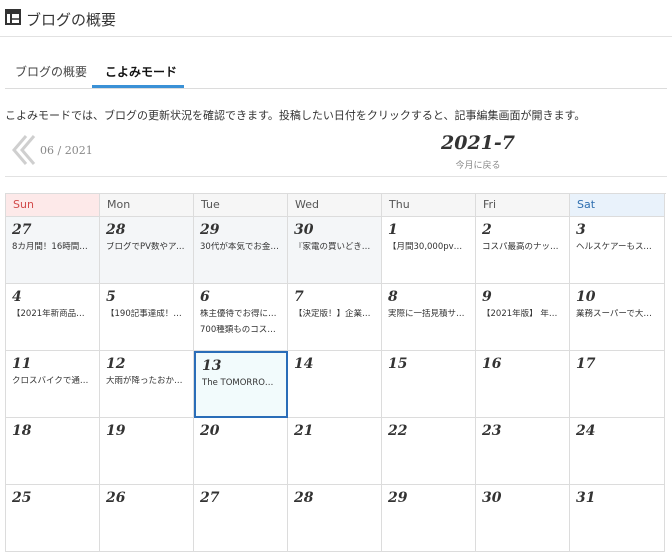  I want to click on calendar-day: 28 ブログでPV数やアクセス, so click(147, 250).